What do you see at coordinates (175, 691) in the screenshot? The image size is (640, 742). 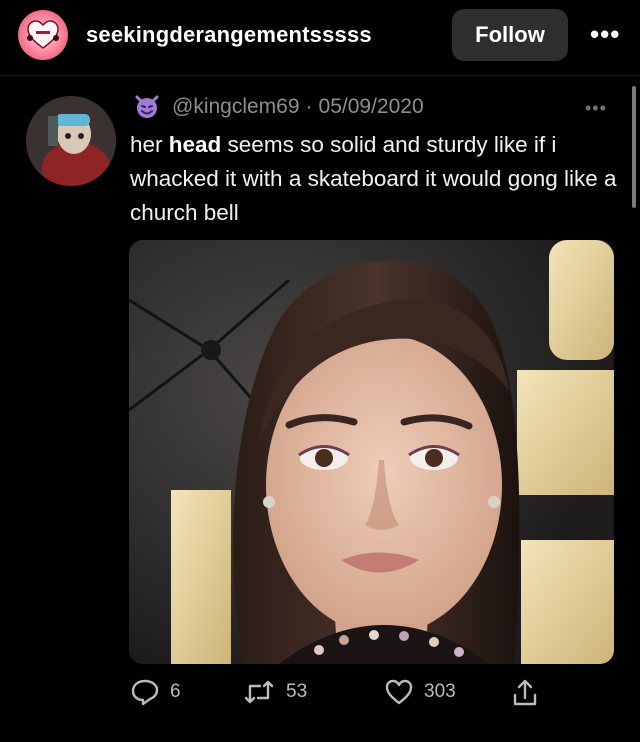 I see `reply-count: 6` at bounding box center [175, 691].